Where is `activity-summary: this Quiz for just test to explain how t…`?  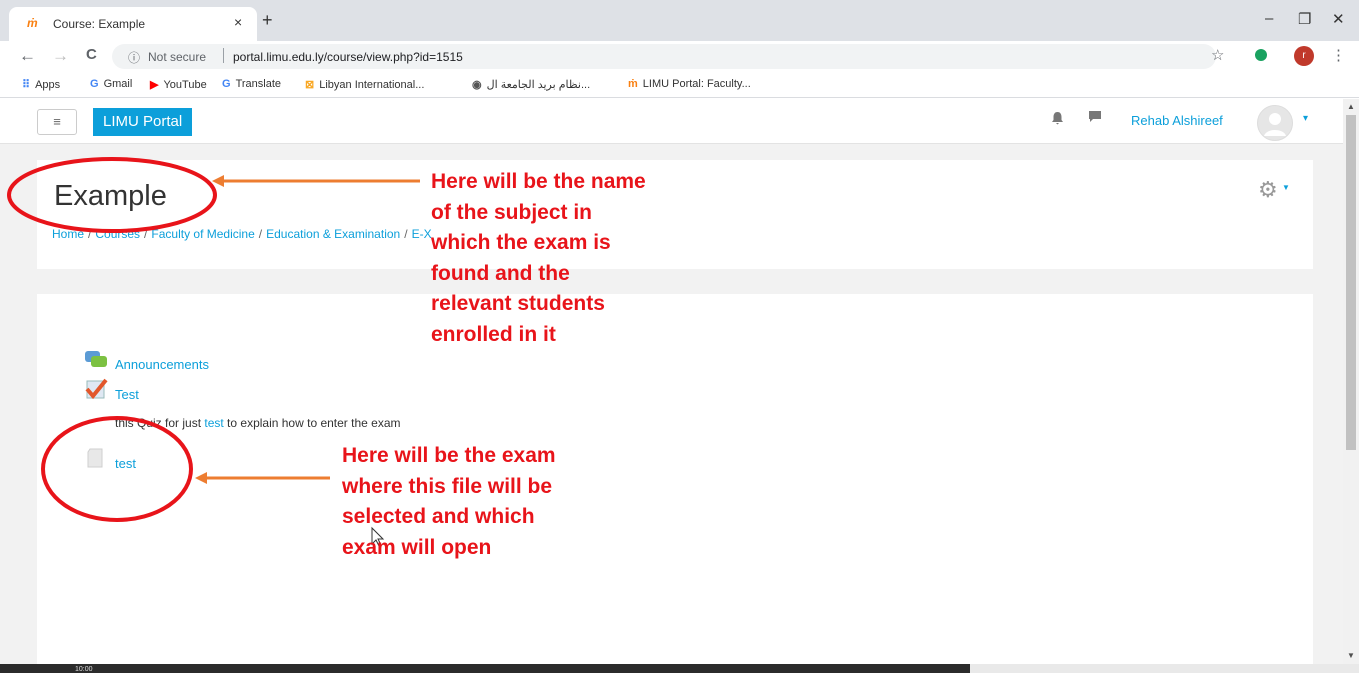 activity-summary: this Quiz for just test to explain how t… is located at coordinates (258, 423).